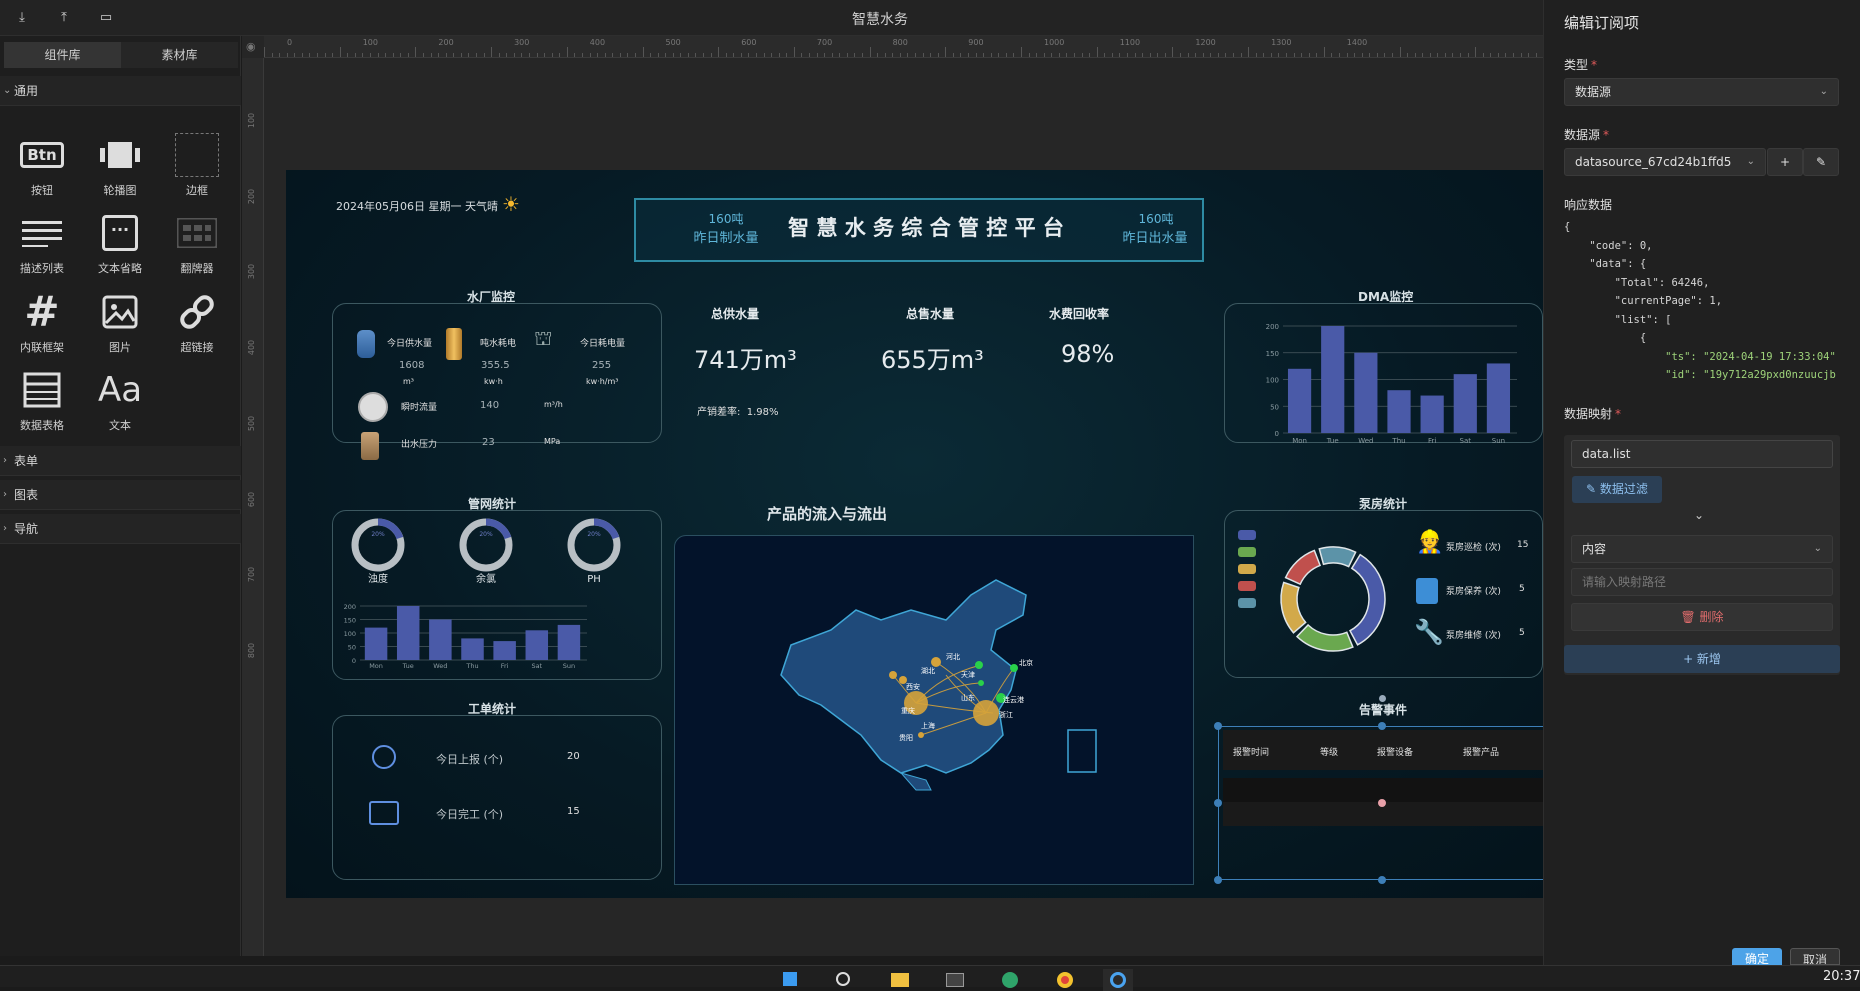 The height and width of the screenshot is (991, 1860). Describe the element at coordinates (120, 529) in the screenshot. I see `section-nav: › 导航` at that location.